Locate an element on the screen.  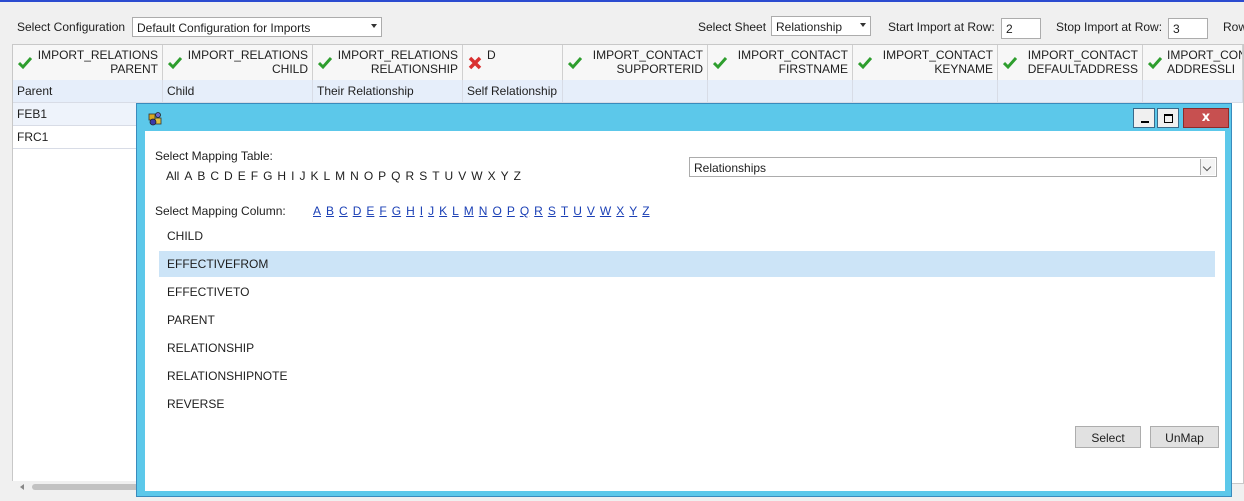
minimize-button is located at coordinates (1144, 118).